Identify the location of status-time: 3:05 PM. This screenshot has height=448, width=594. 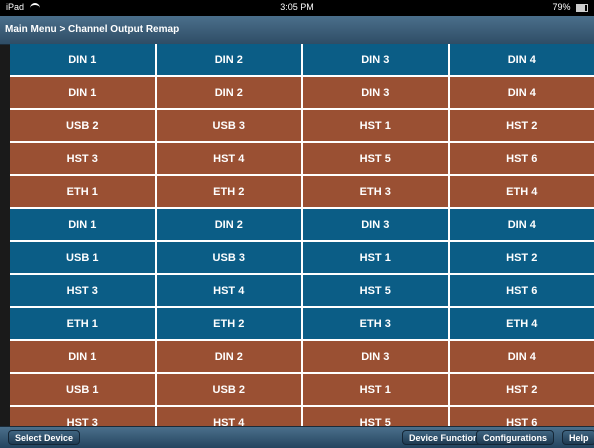
(297, 7).